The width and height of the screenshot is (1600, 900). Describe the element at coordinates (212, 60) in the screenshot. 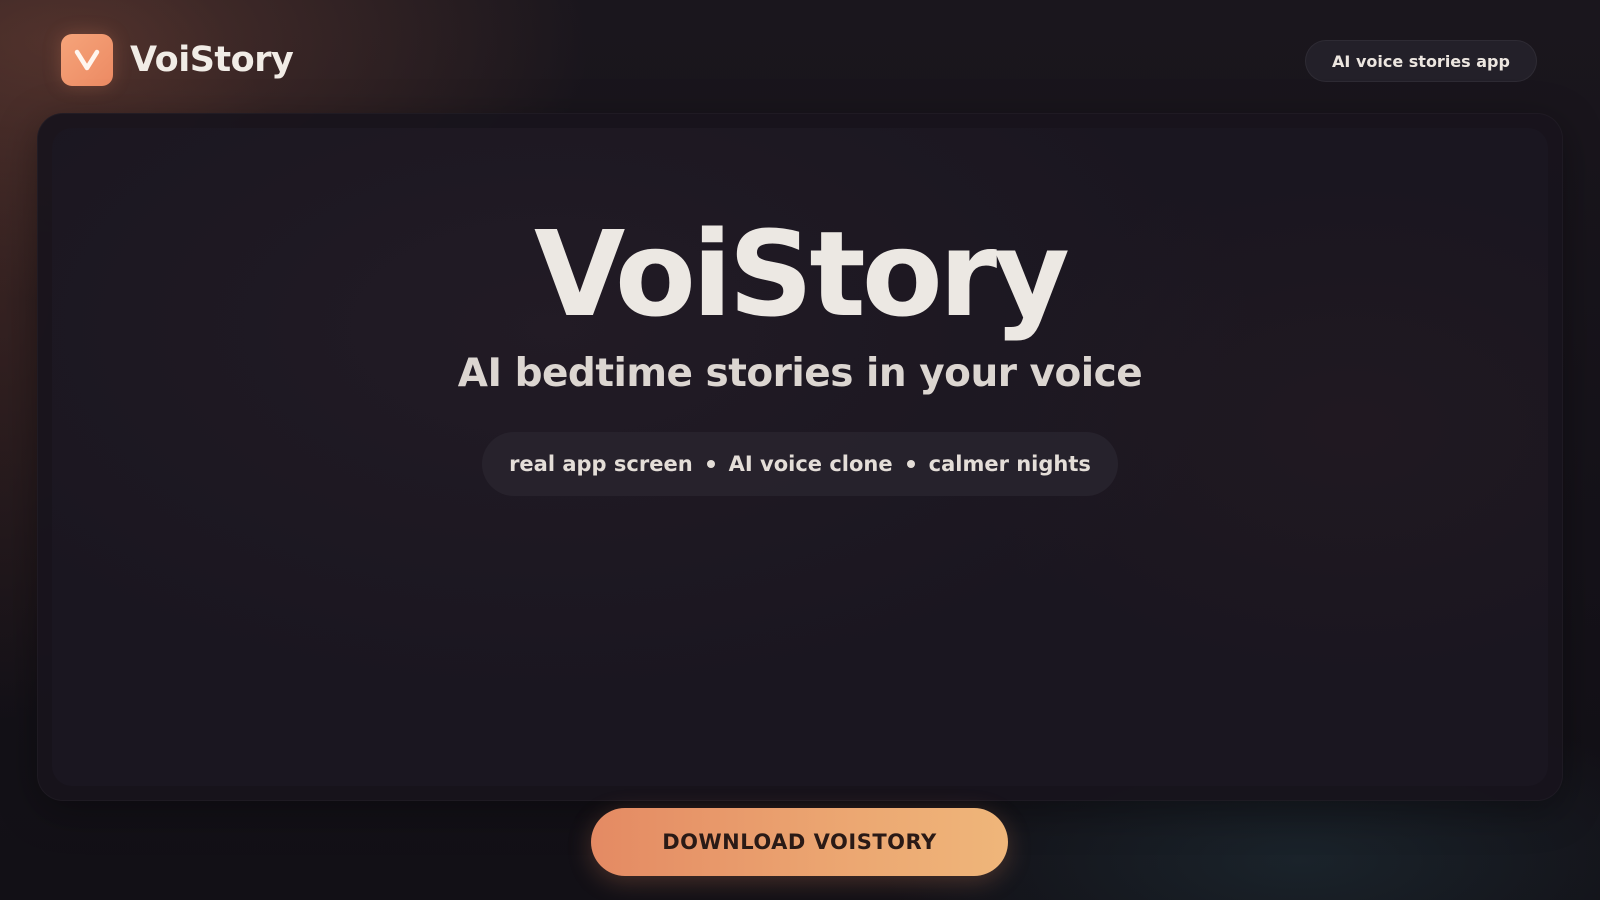

I see `brand-name: VoiStory` at that location.